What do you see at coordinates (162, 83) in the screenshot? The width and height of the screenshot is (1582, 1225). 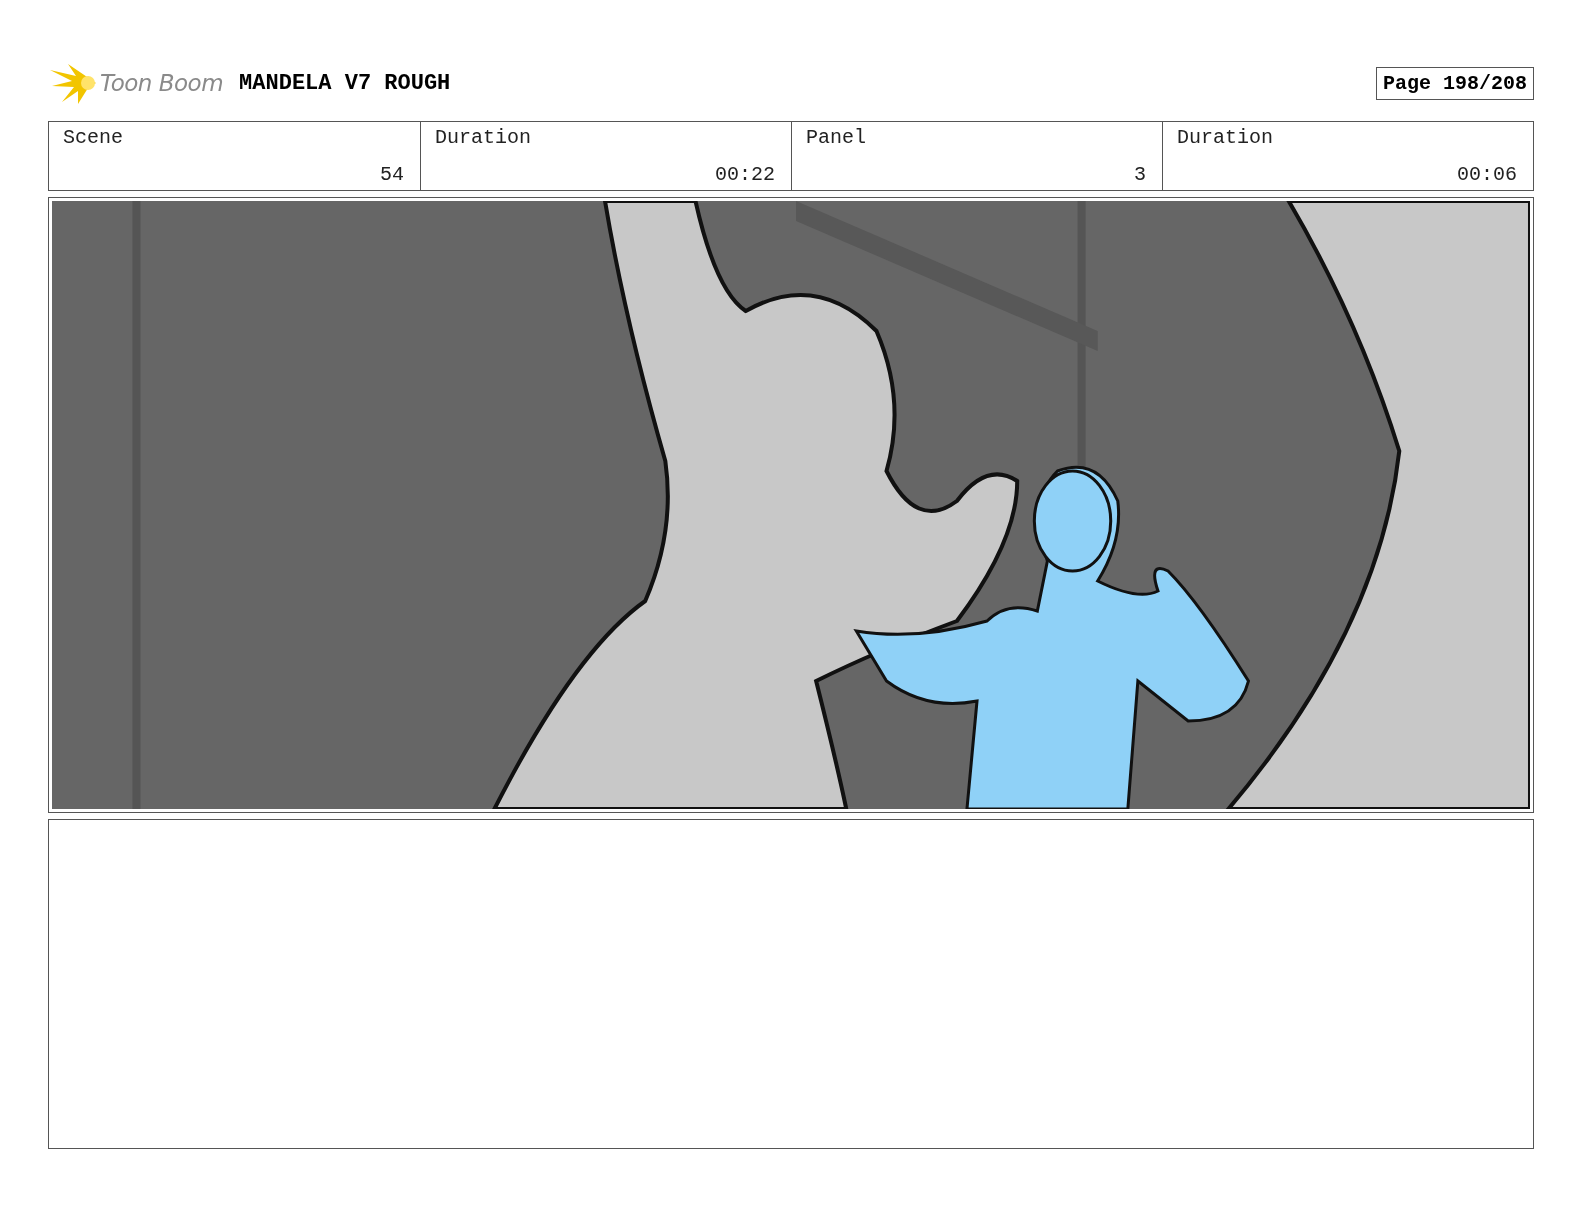 I see `logo-text: Toon Boom` at bounding box center [162, 83].